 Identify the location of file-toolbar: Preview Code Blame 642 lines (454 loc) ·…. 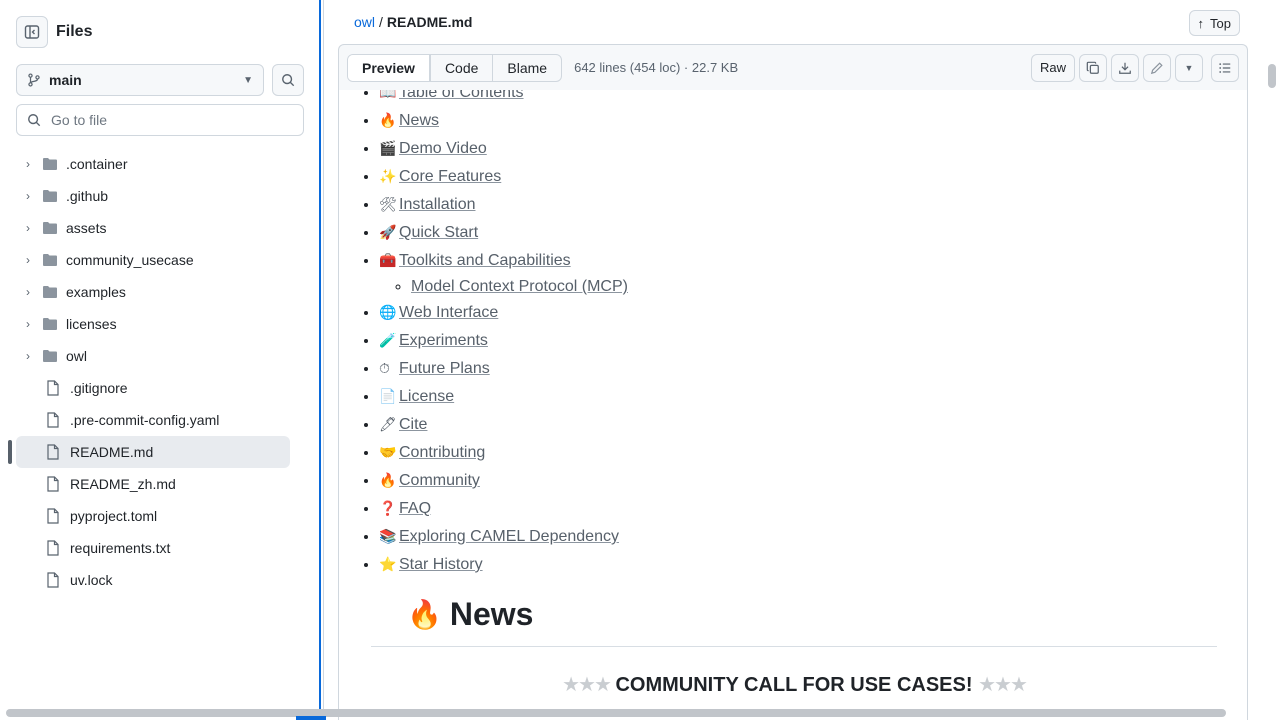
(793, 67).